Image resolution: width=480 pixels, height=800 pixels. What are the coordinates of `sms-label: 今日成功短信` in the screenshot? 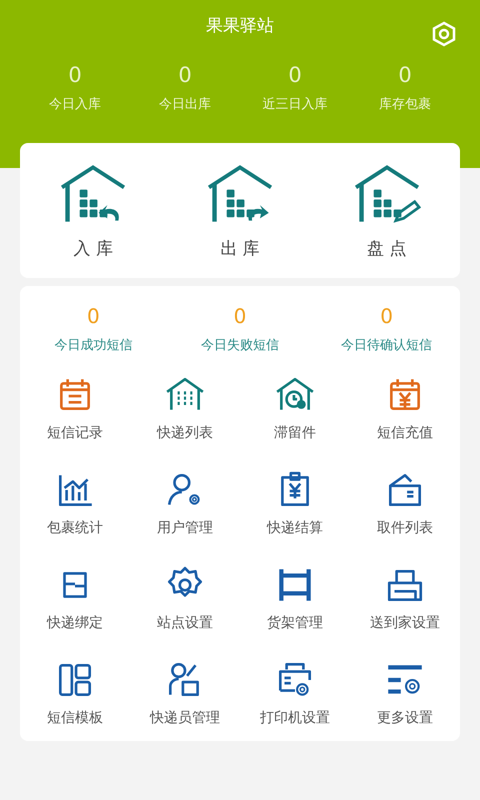 It's located at (93, 345).